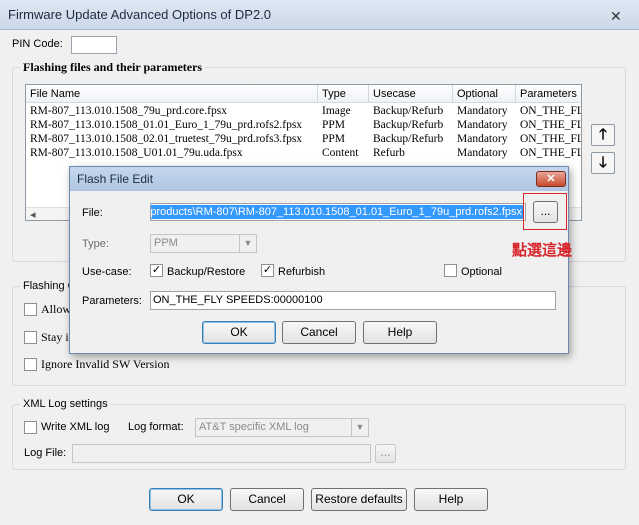 Image resolution: width=639 pixels, height=525 pixels. I want to click on cell-file-name: RM-807_113.010.1508_U01.01_79u.uda.fpsx, so click(136, 153).